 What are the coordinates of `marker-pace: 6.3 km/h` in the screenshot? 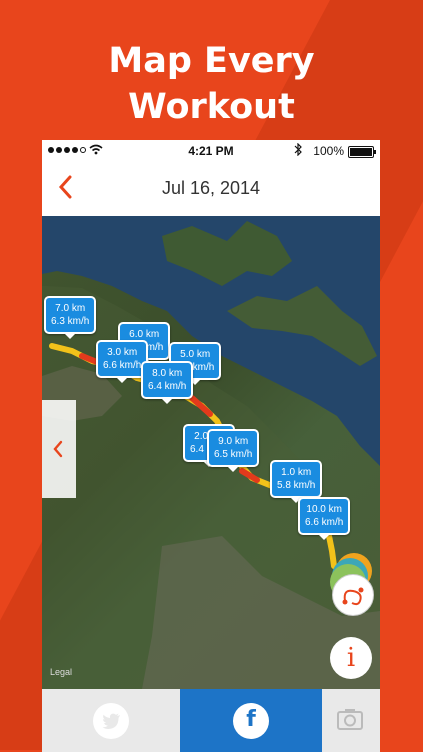 It's located at (70, 321).